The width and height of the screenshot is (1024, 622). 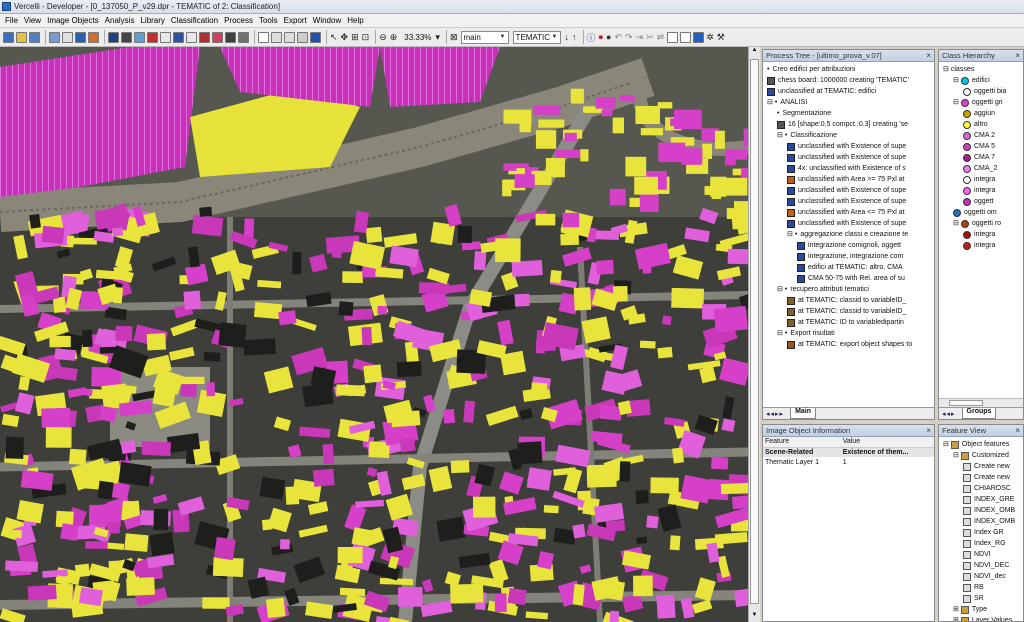 What do you see at coordinates (608, 37) in the screenshot?
I see `help-icon: ●` at bounding box center [608, 37].